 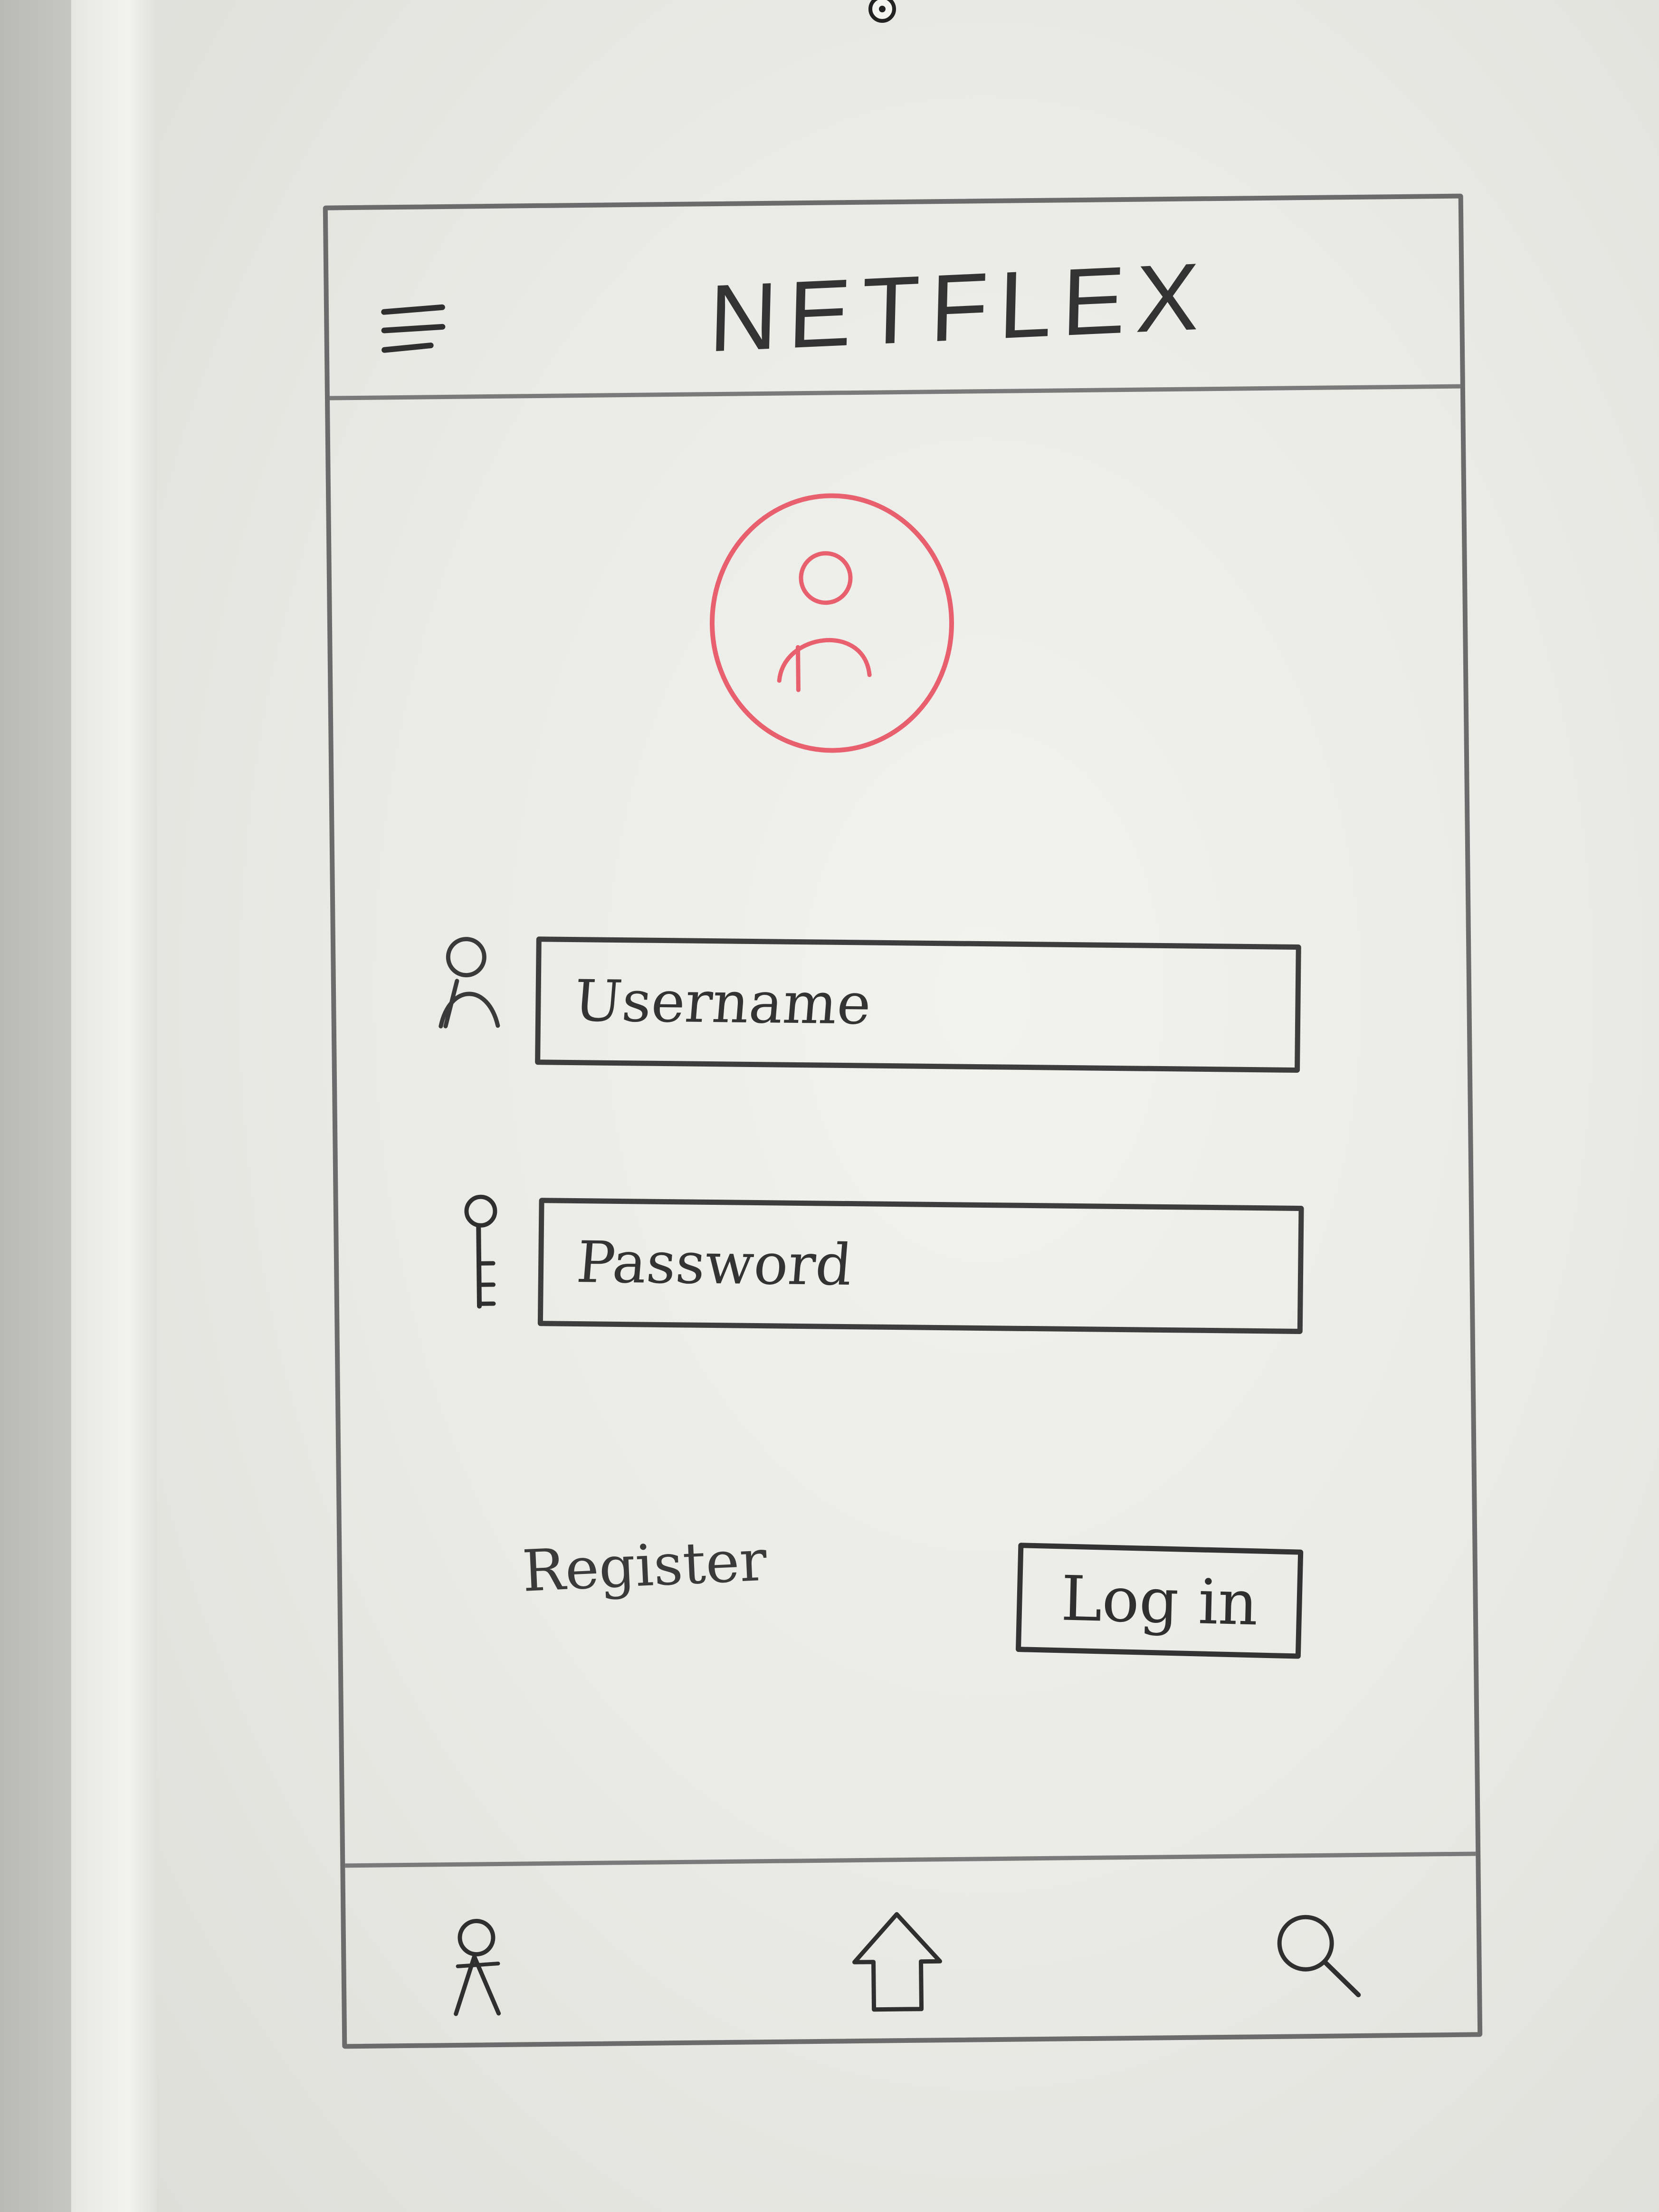 What do you see at coordinates (918, 1005) in the screenshot?
I see `username-field: Username` at bounding box center [918, 1005].